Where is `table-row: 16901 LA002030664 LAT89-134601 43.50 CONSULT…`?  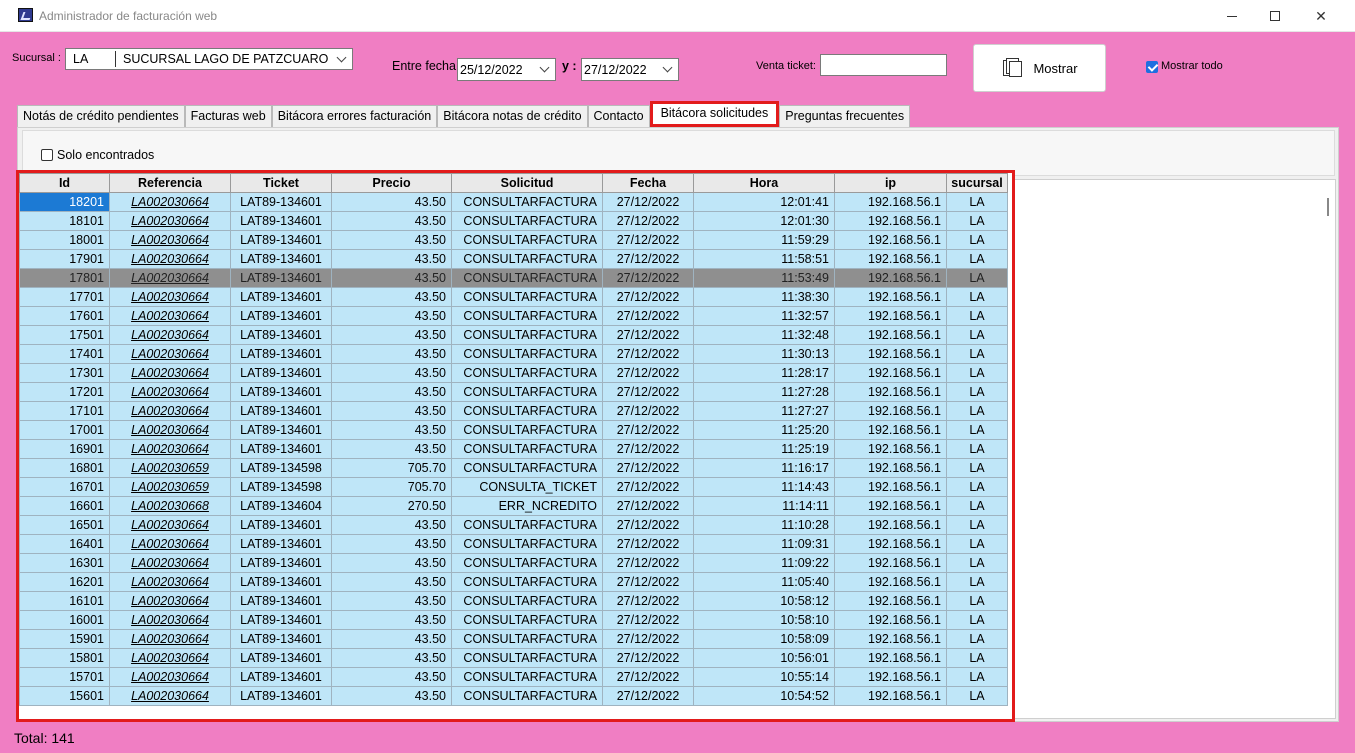
table-row: 16901 LA002030664 LAT89-134601 43.50 CONSULT… is located at coordinates (513, 449).